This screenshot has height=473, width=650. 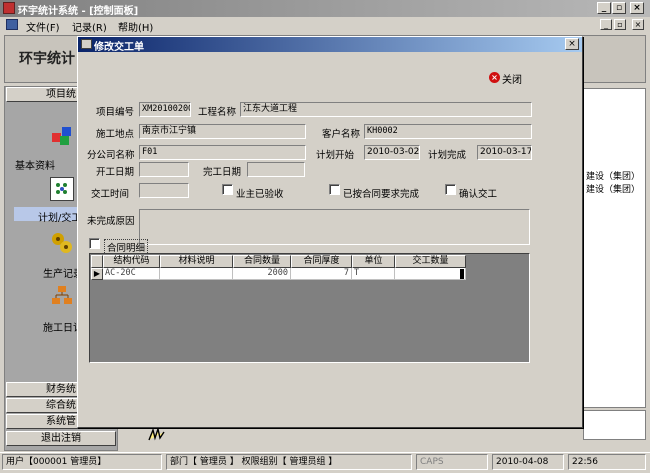 I want to click on branch-field: F01, so click(x=222, y=152).